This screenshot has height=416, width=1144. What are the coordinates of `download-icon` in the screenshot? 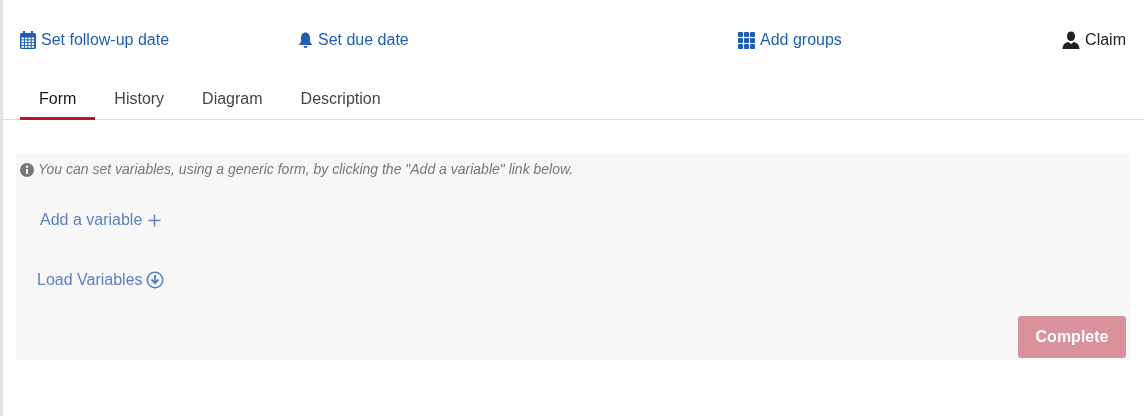 It's located at (154, 280).